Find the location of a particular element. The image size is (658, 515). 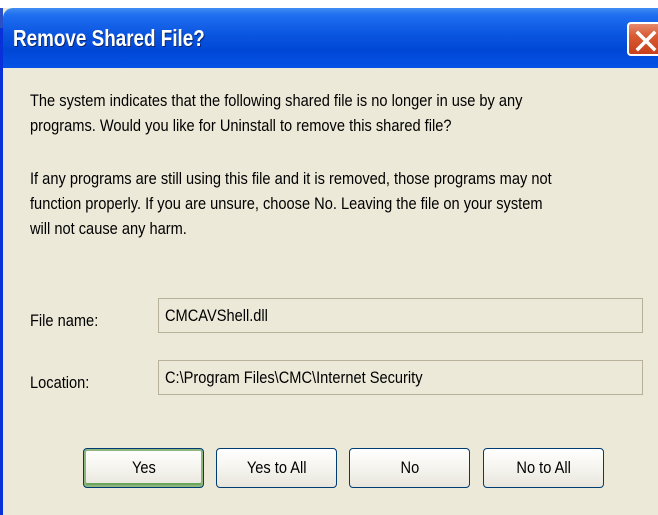

location-label: Location: is located at coordinates (60, 382).